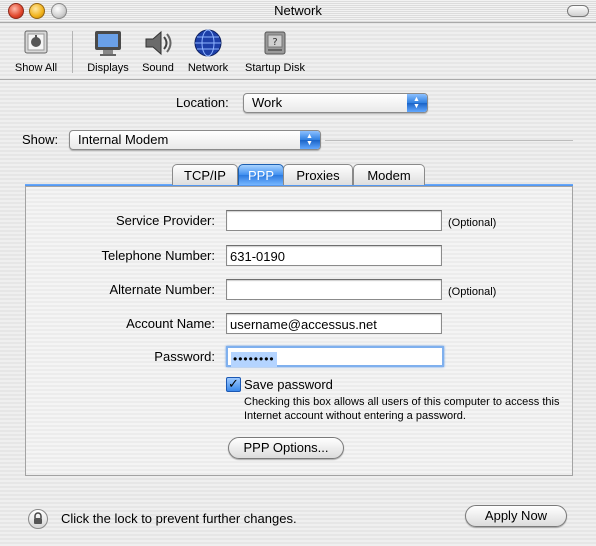 This screenshot has height=546, width=596. What do you see at coordinates (202, 102) in the screenshot?
I see `location-label: Location:` at bounding box center [202, 102].